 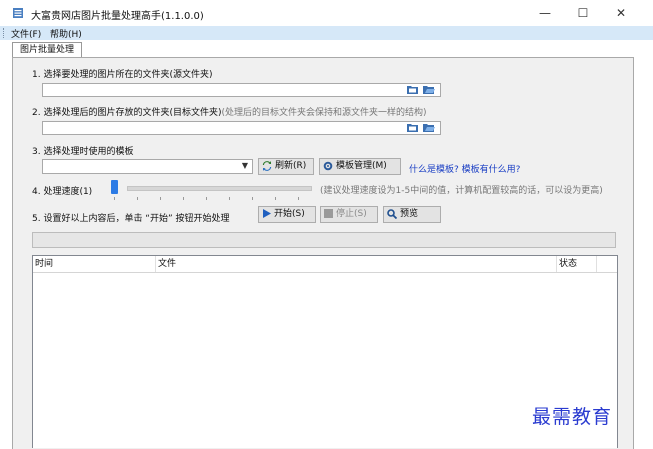 I want to click on listview-header: 时间 文件 状态, so click(x=325, y=264).